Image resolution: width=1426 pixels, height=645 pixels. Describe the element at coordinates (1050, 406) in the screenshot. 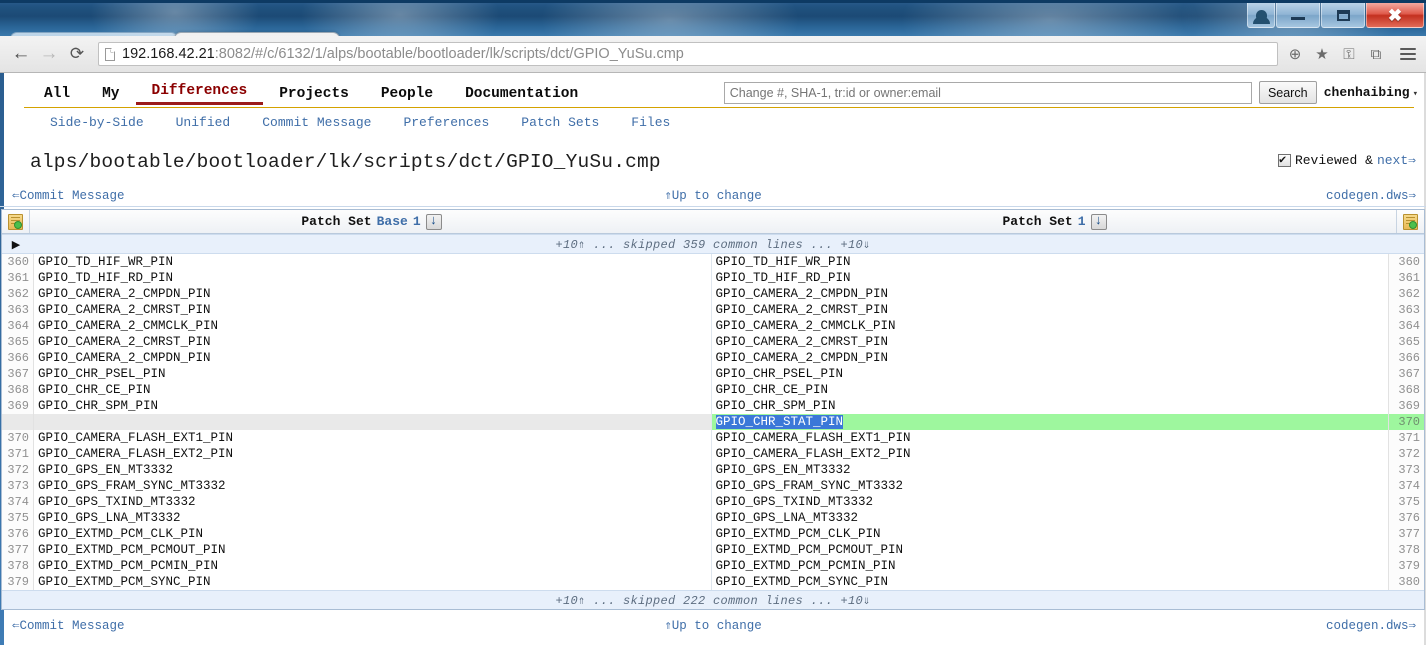

I see `code-right: GPIO_CHR_SPM_PIN` at that location.